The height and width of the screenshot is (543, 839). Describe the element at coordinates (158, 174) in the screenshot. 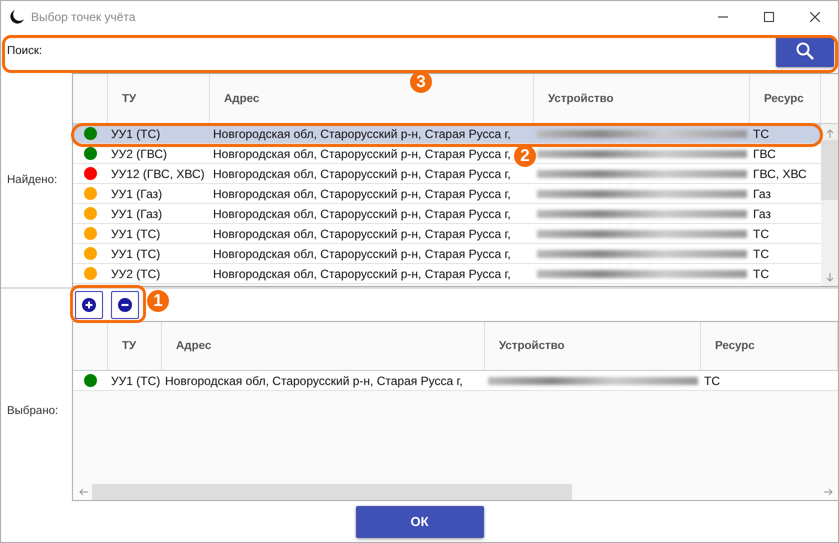

I see `table-cell-text: УУ12 (ГВС, ХВС)` at that location.